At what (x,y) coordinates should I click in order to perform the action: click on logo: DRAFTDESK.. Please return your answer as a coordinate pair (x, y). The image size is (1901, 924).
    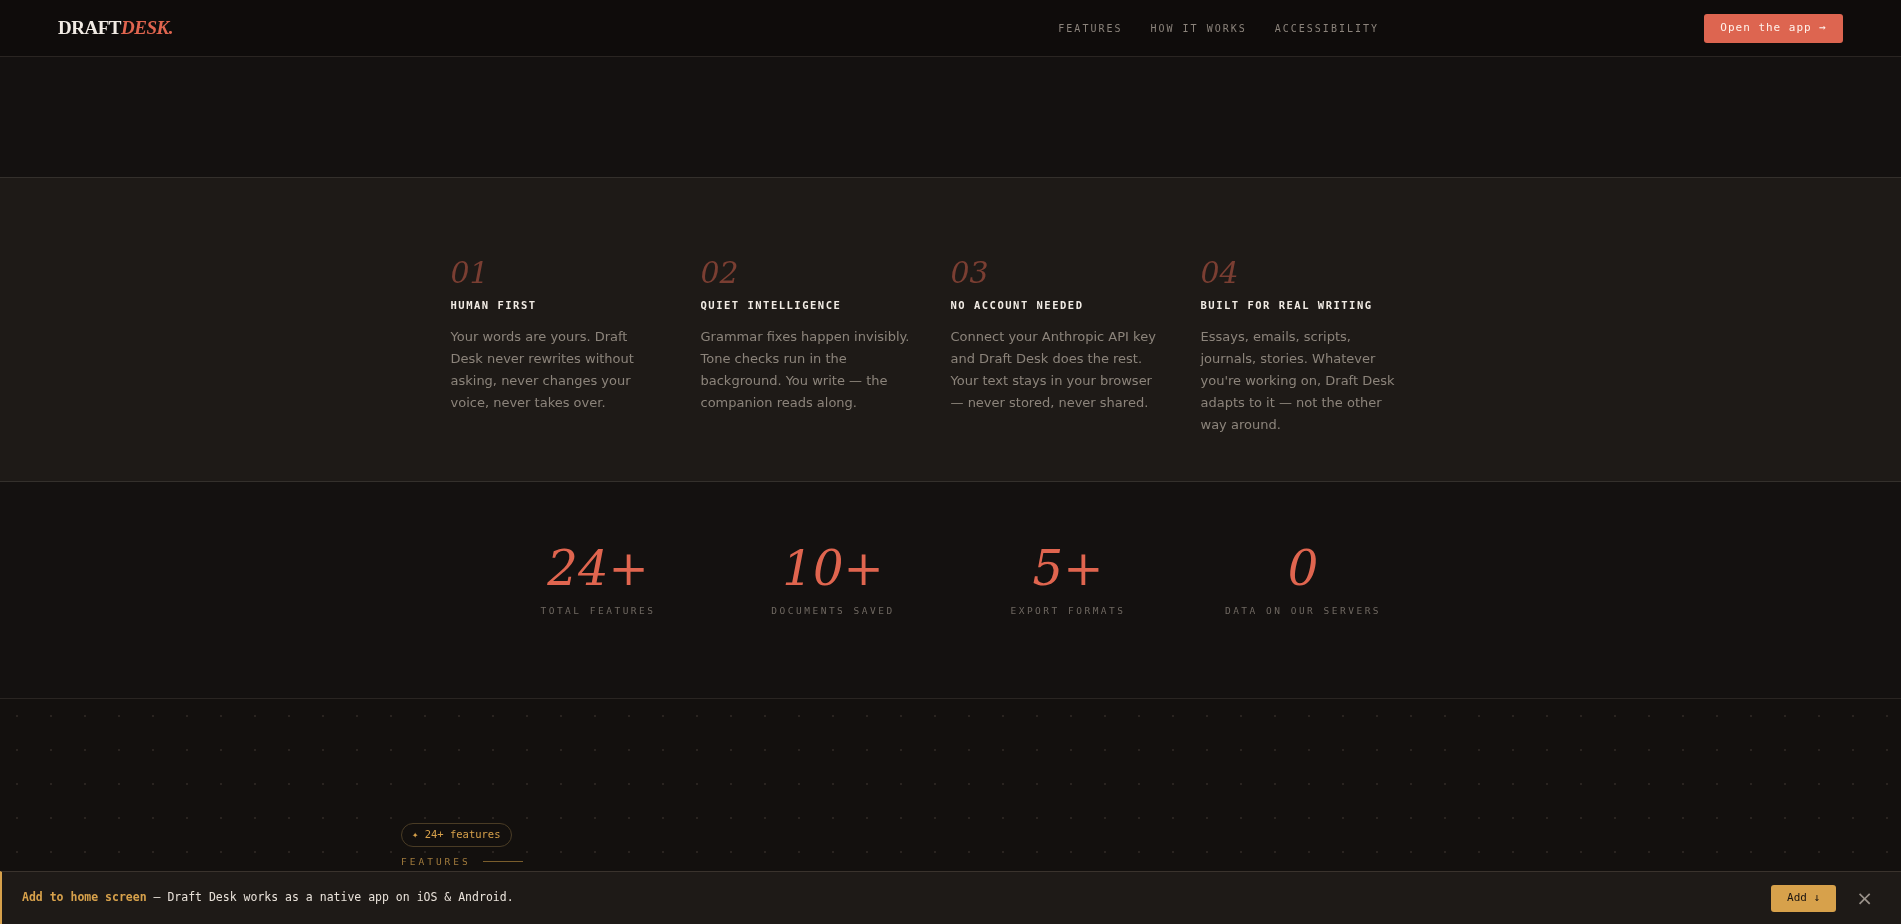
    Looking at the image, I should click on (116, 28).